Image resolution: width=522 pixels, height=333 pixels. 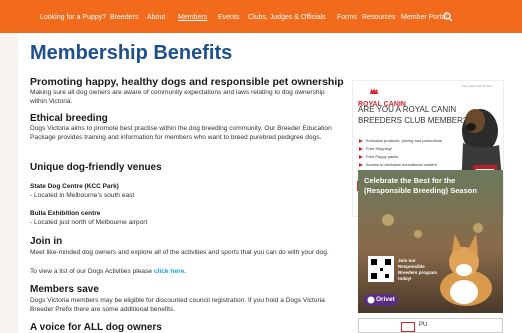 I want to click on activities-link: click here., so click(x=170, y=271).